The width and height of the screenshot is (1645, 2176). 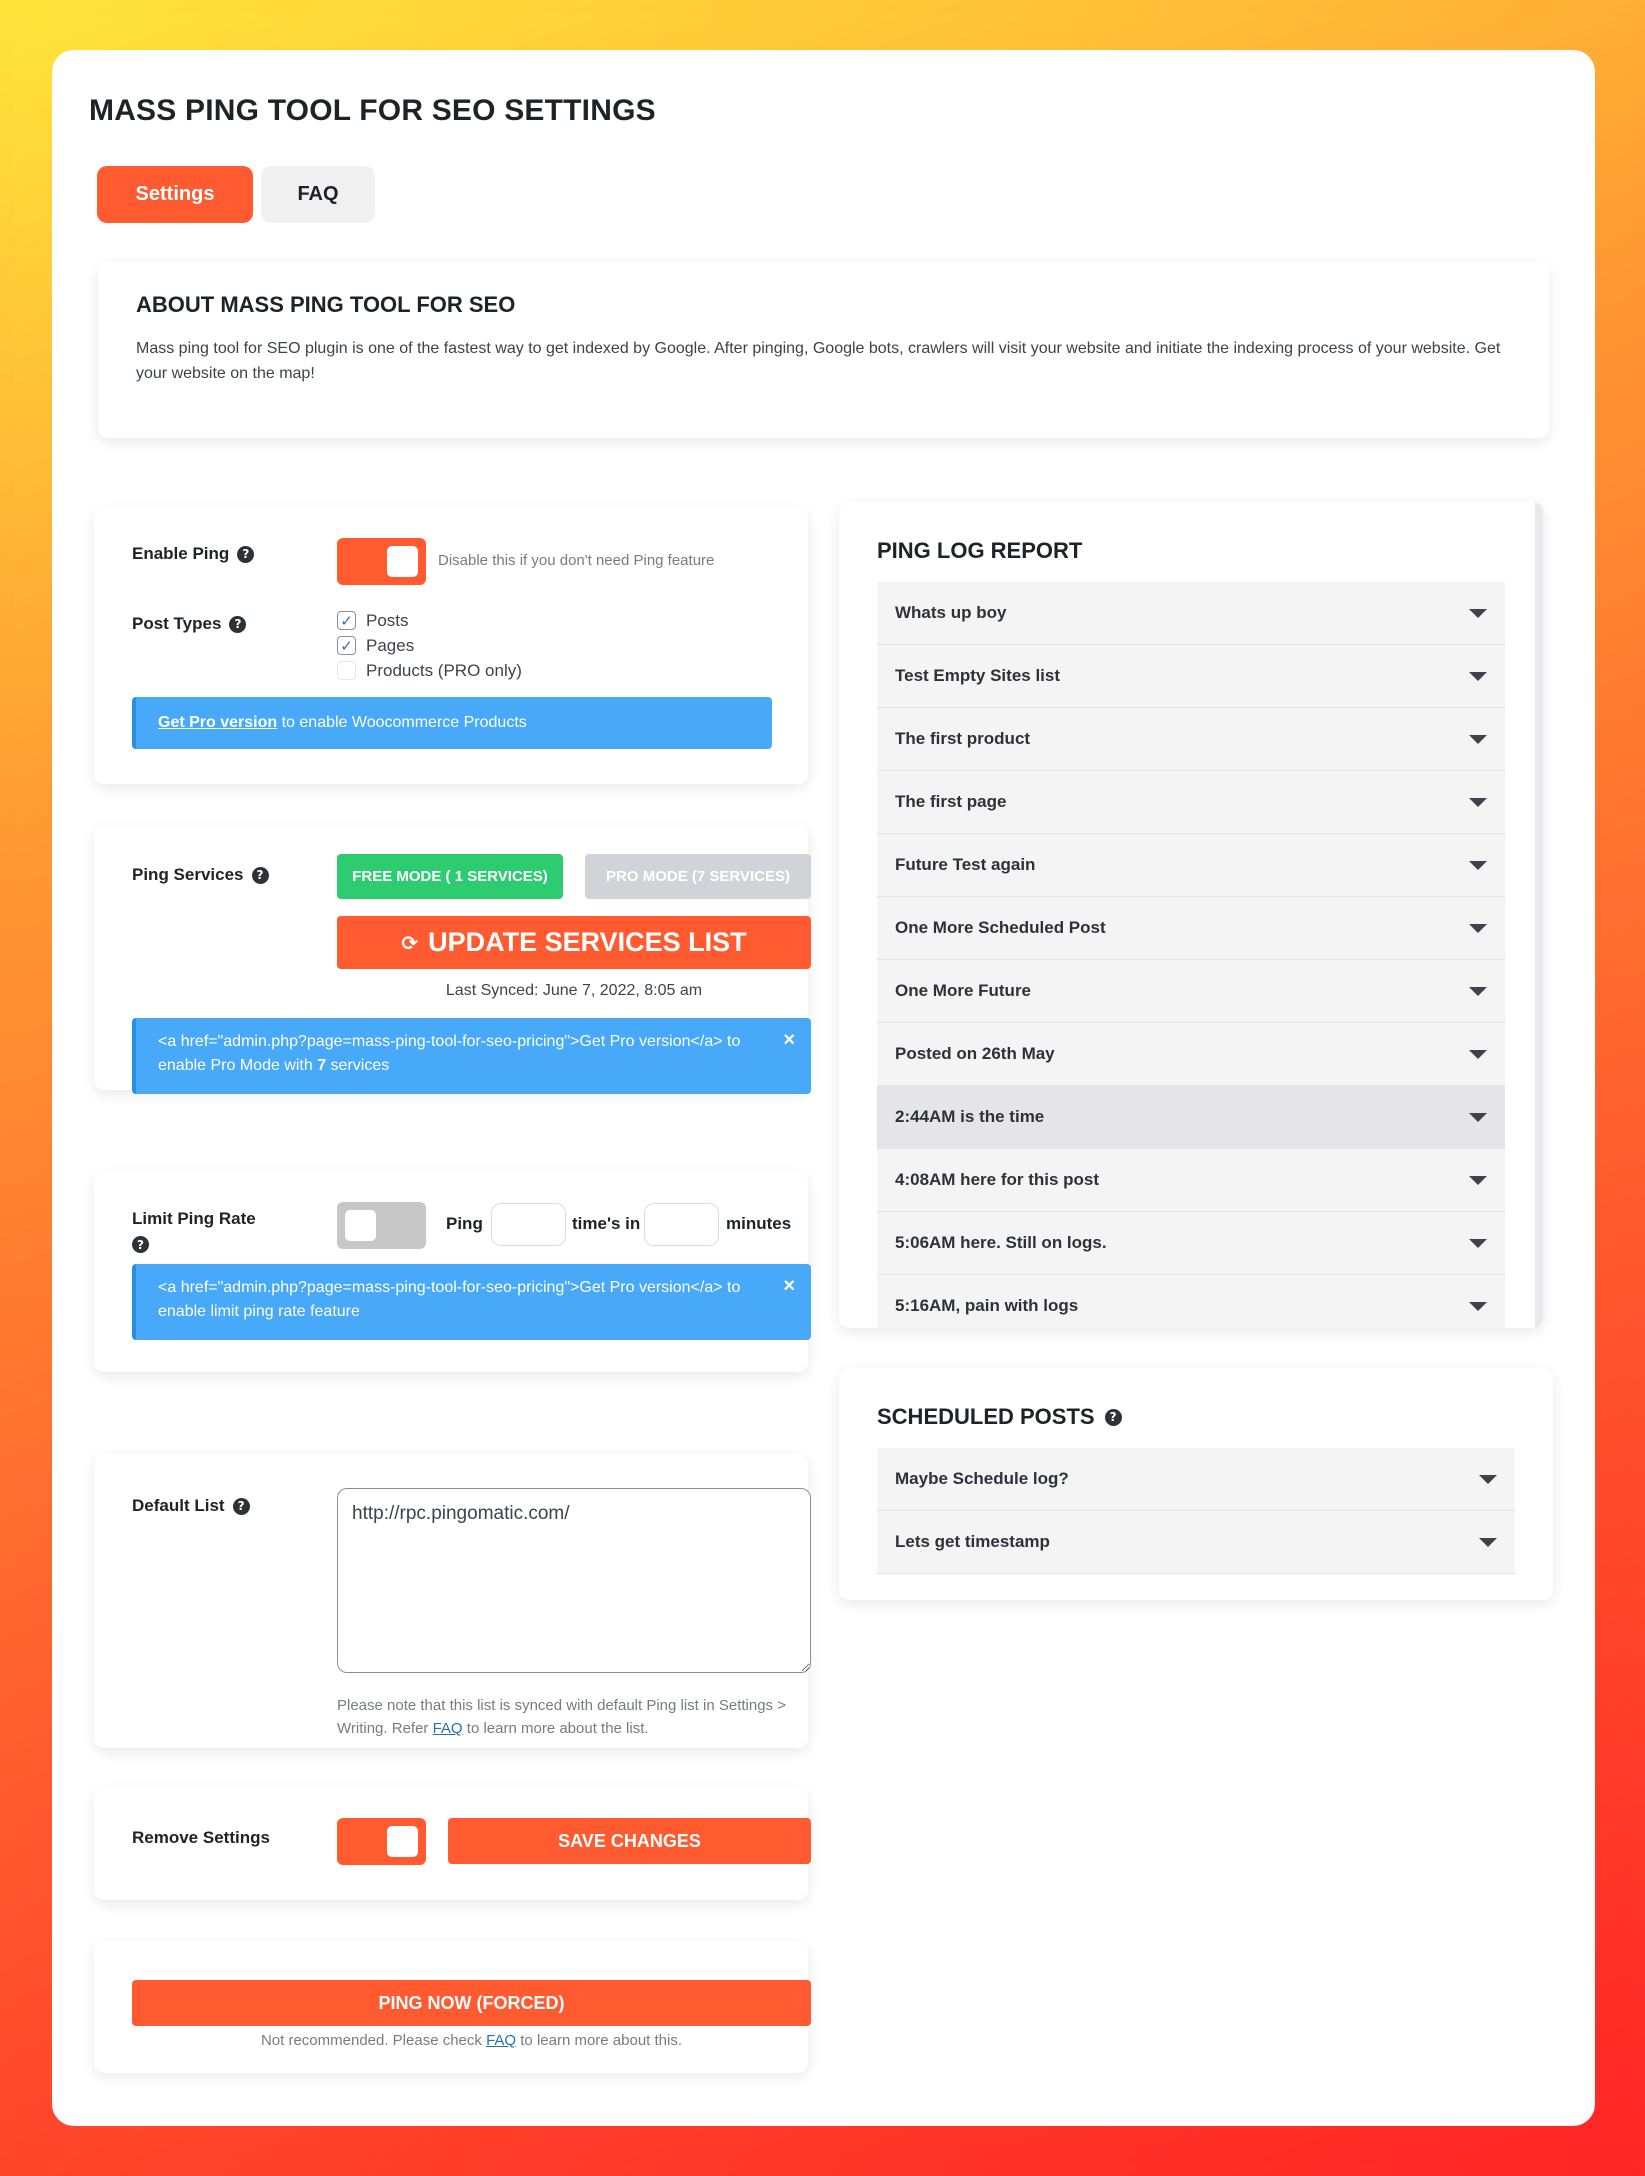 I want to click on scheduled-item: Lets get timestamp, so click(x=1196, y=1542).